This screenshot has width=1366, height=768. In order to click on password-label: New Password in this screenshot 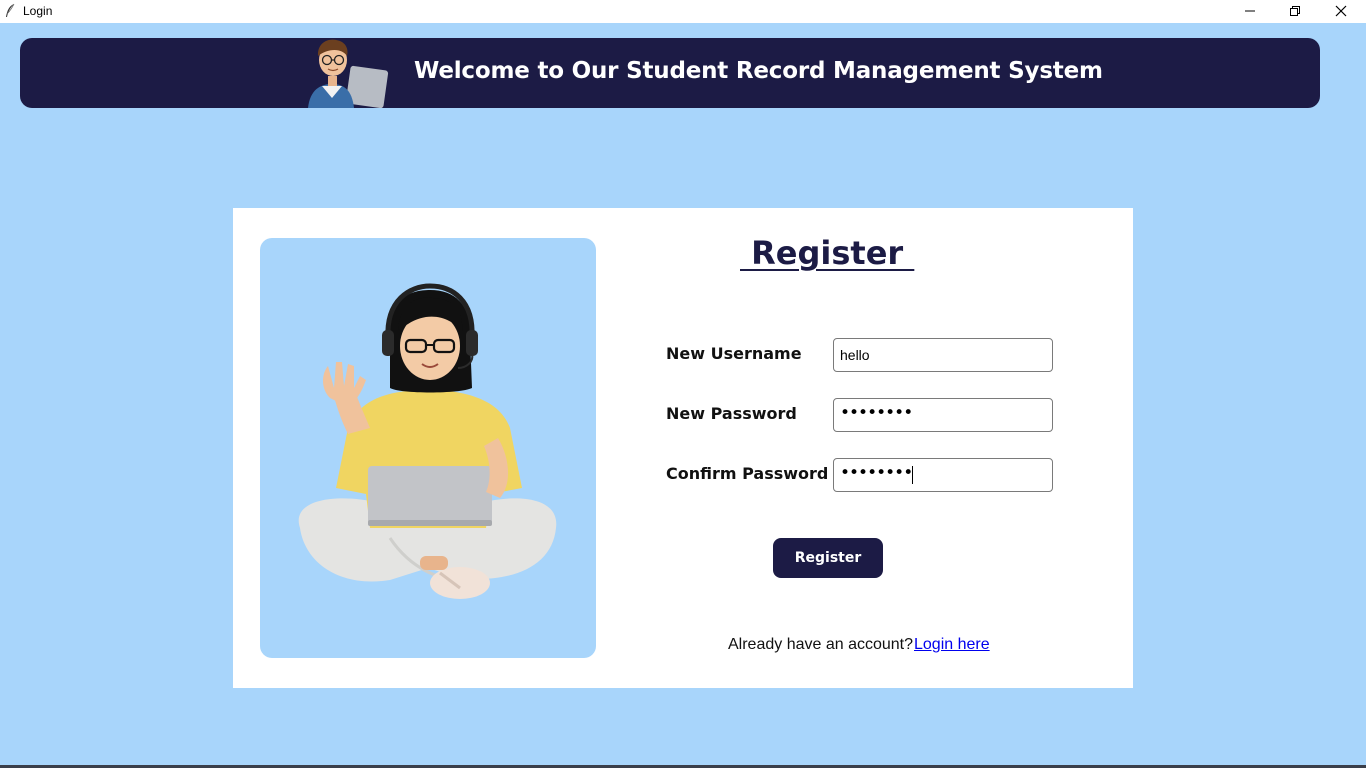, I will do `click(731, 413)`.